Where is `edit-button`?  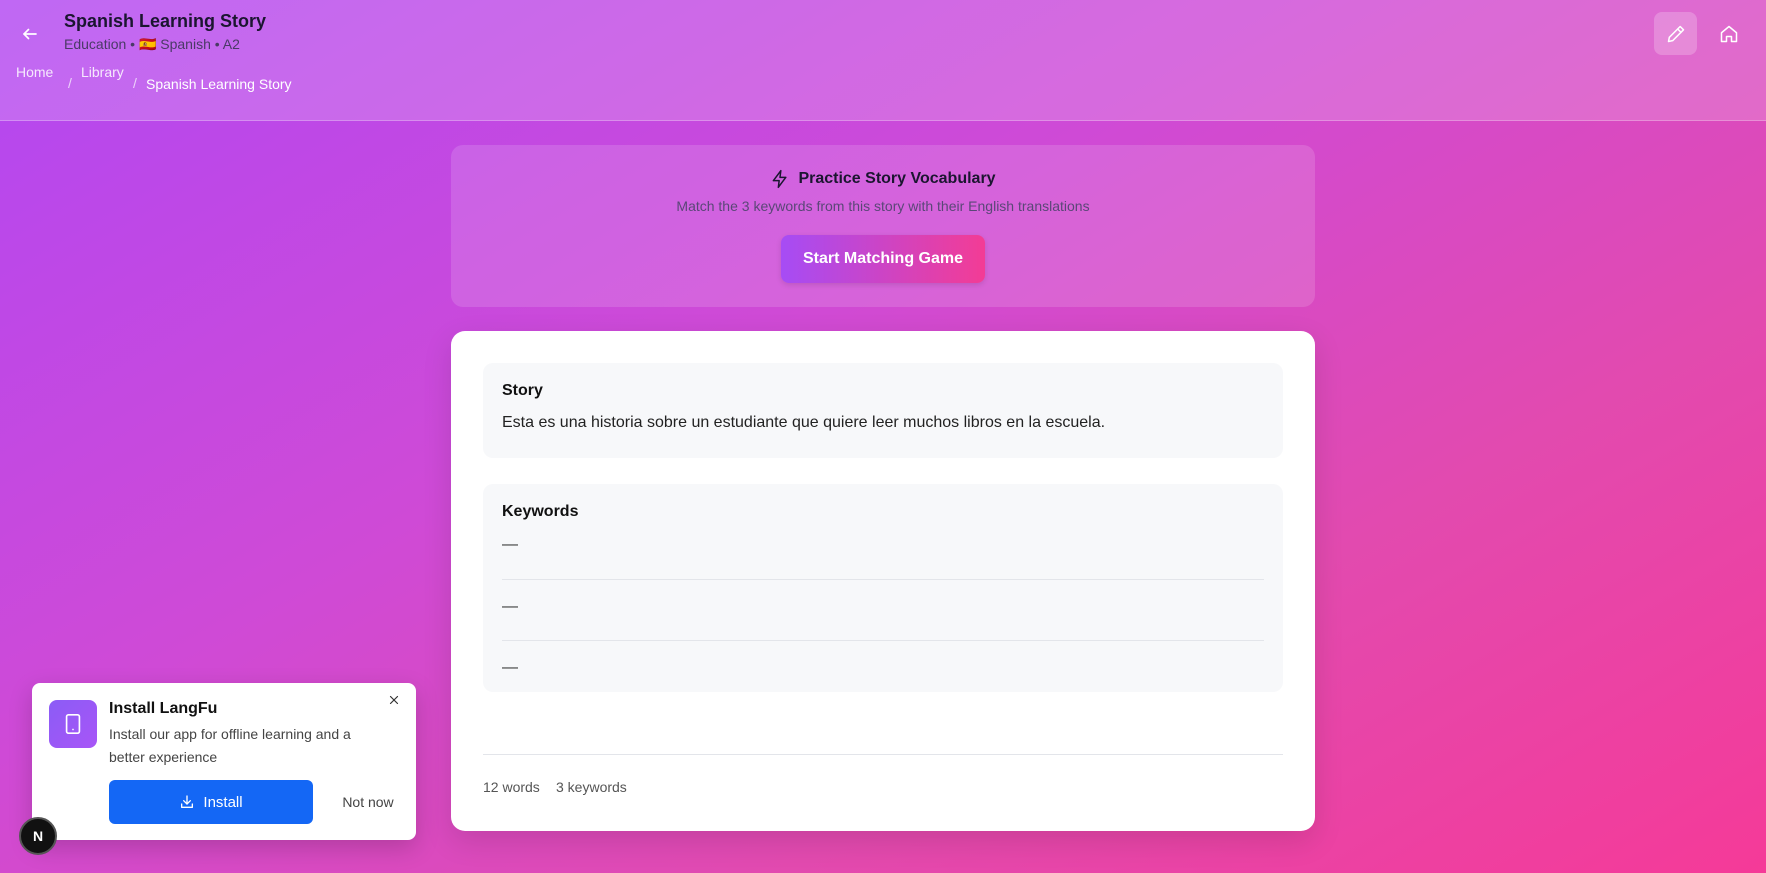
edit-button is located at coordinates (1675, 33).